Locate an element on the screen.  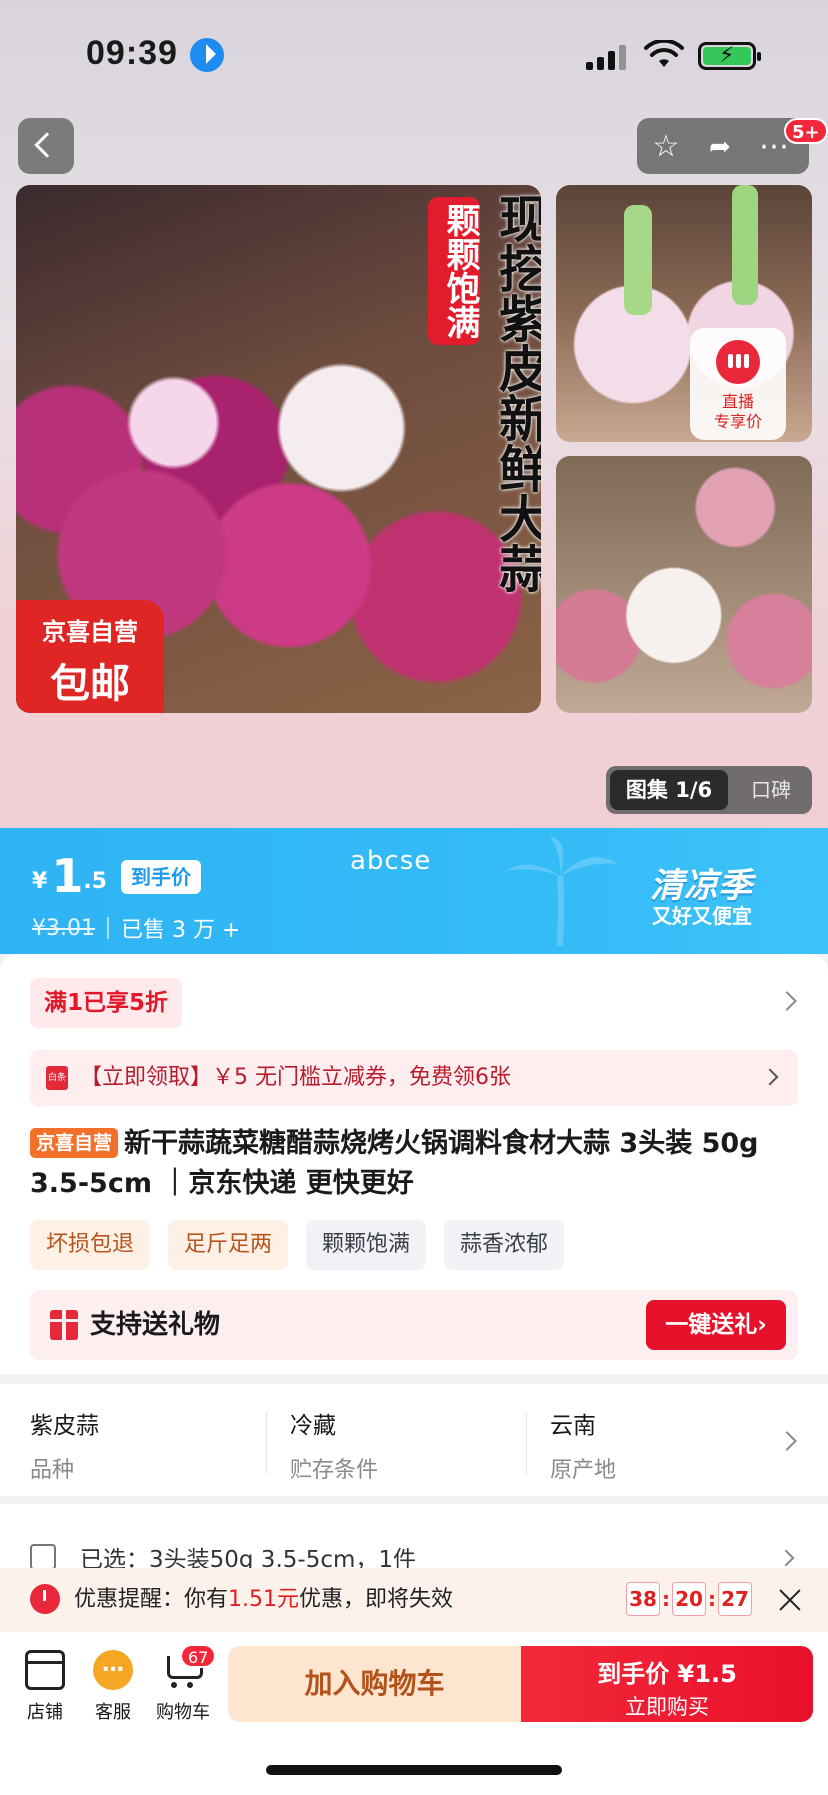
feature-tag: 足斤足两 is located at coordinates (228, 1245).